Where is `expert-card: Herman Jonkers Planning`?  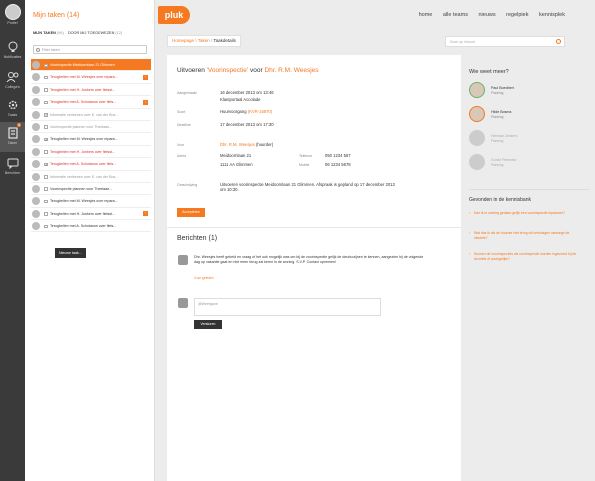
expert-card: Herman Jonkers Planning is located at coordinates (529, 140).